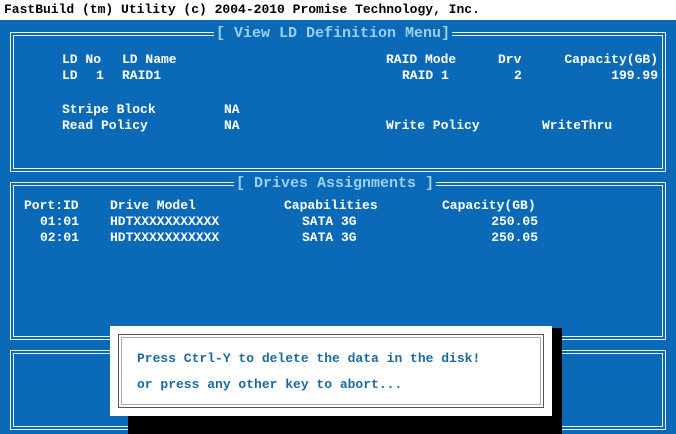 Image resolution: width=676 pixels, height=434 pixels. What do you see at coordinates (142, 75) in the screenshot?
I see `ld-name: RAID1` at bounding box center [142, 75].